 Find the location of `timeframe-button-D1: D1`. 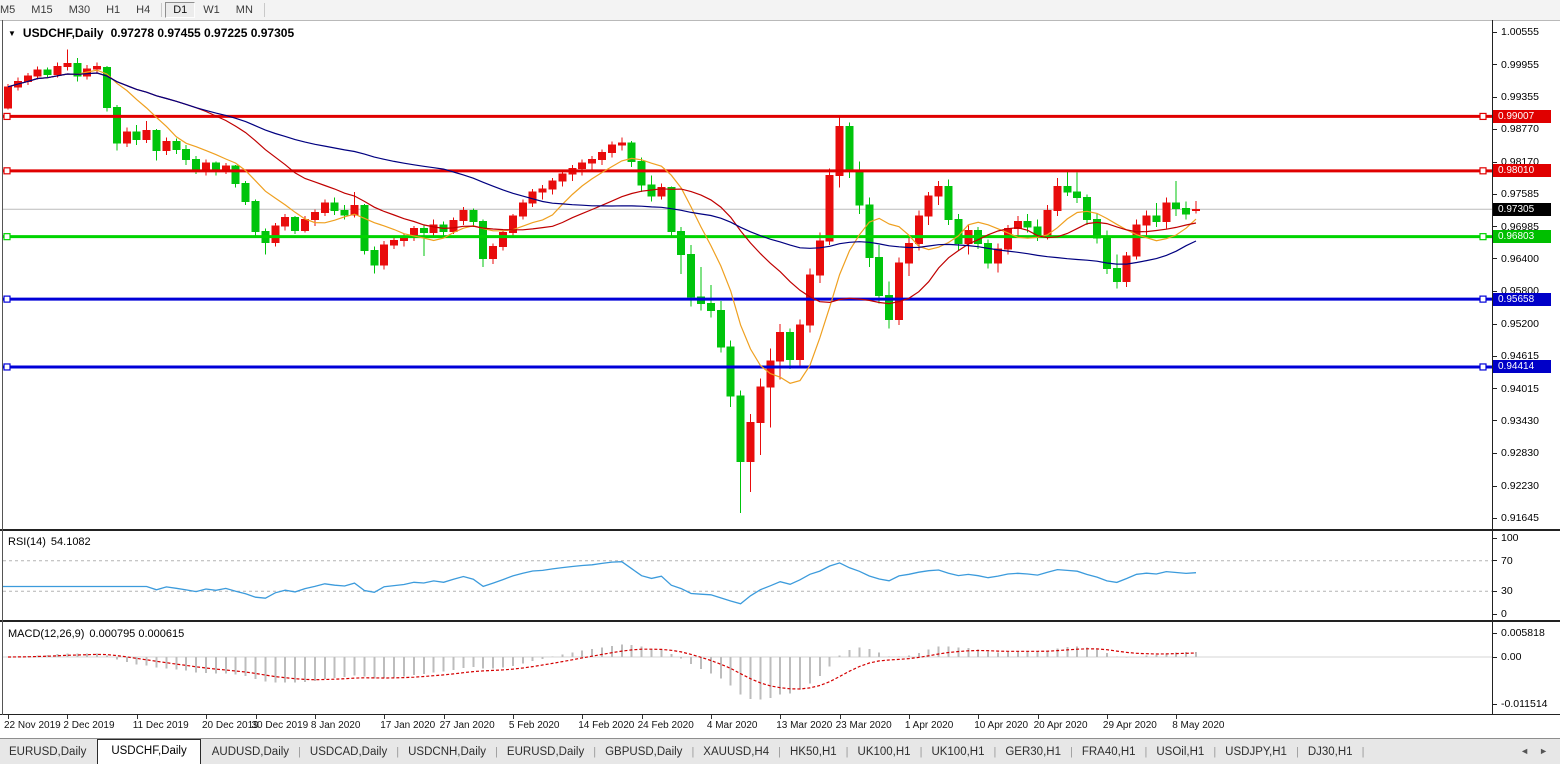

timeframe-button-D1: D1 is located at coordinates (180, 10).